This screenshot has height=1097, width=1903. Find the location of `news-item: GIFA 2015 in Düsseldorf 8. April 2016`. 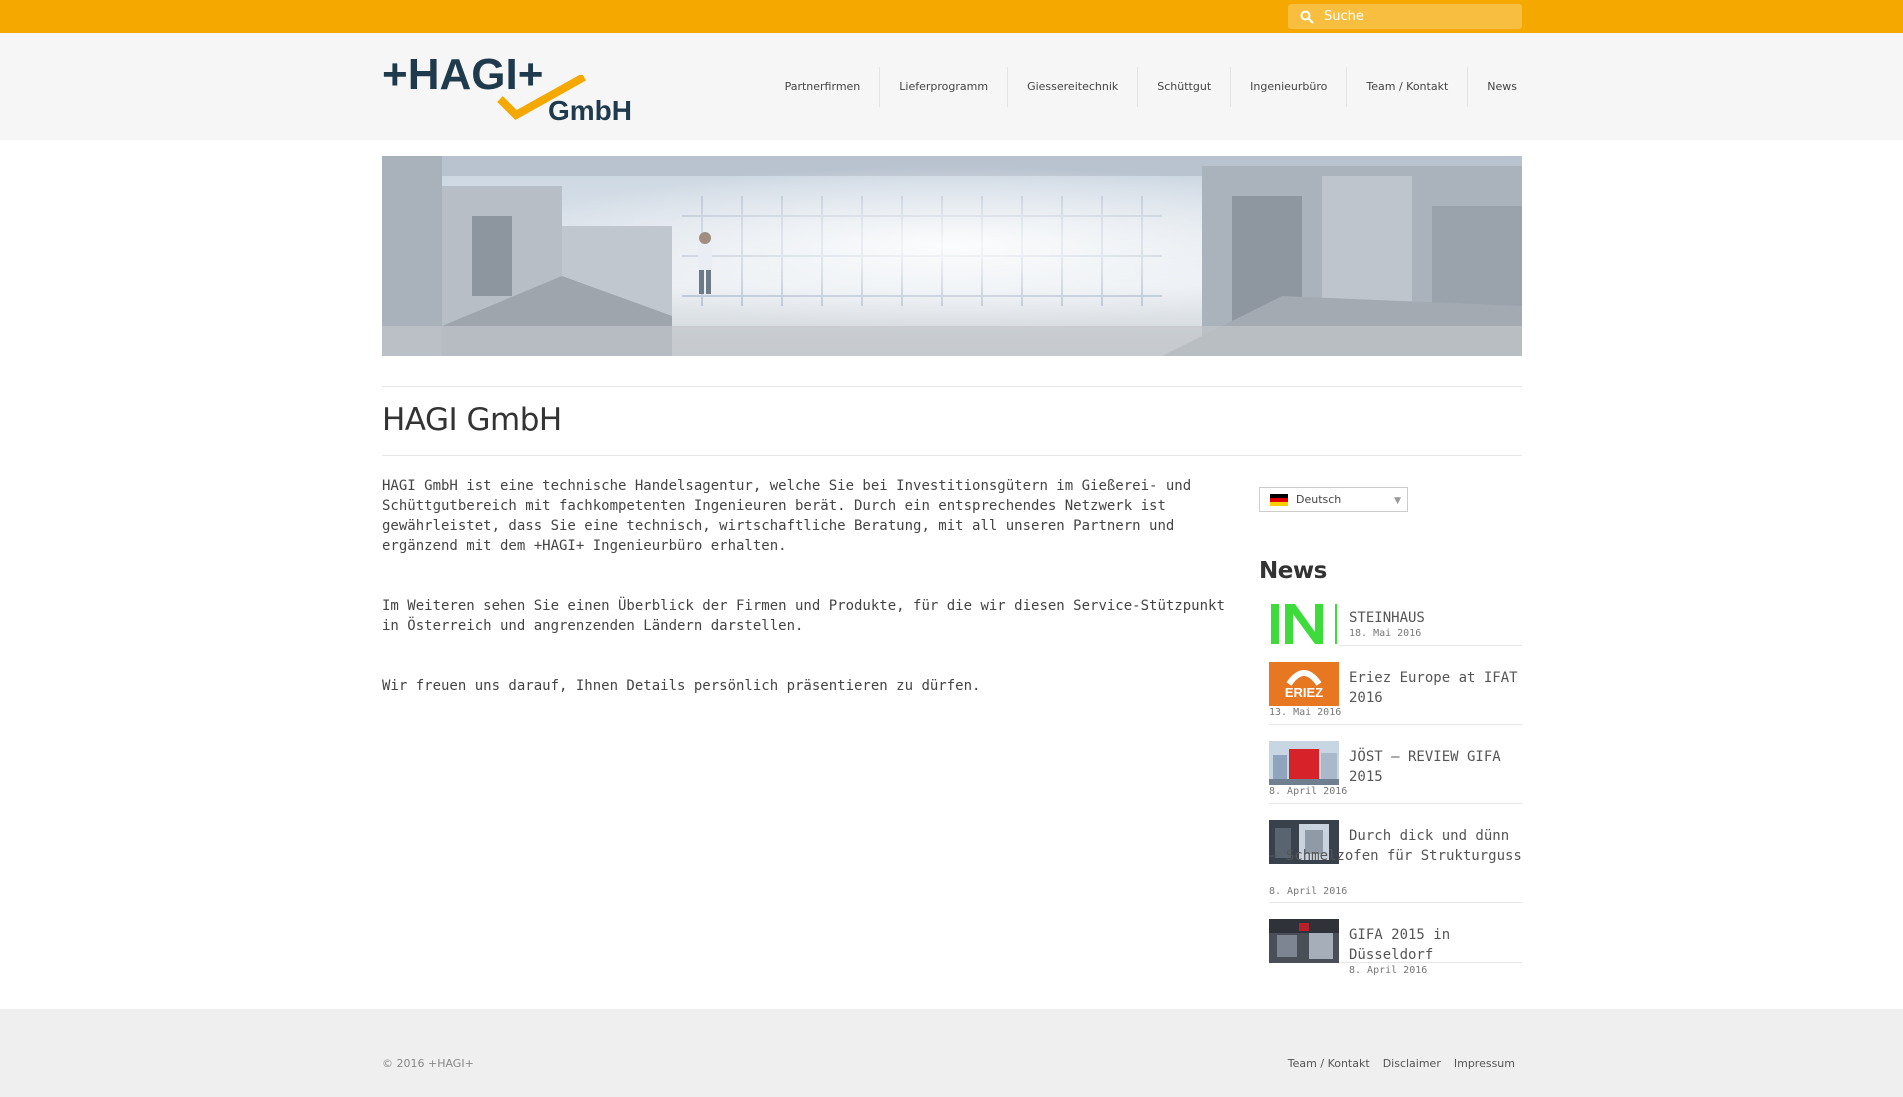

news-item: GIFA 2015 in Düsseldorf 8. April 2016 is located at coordinates (1395, 947).